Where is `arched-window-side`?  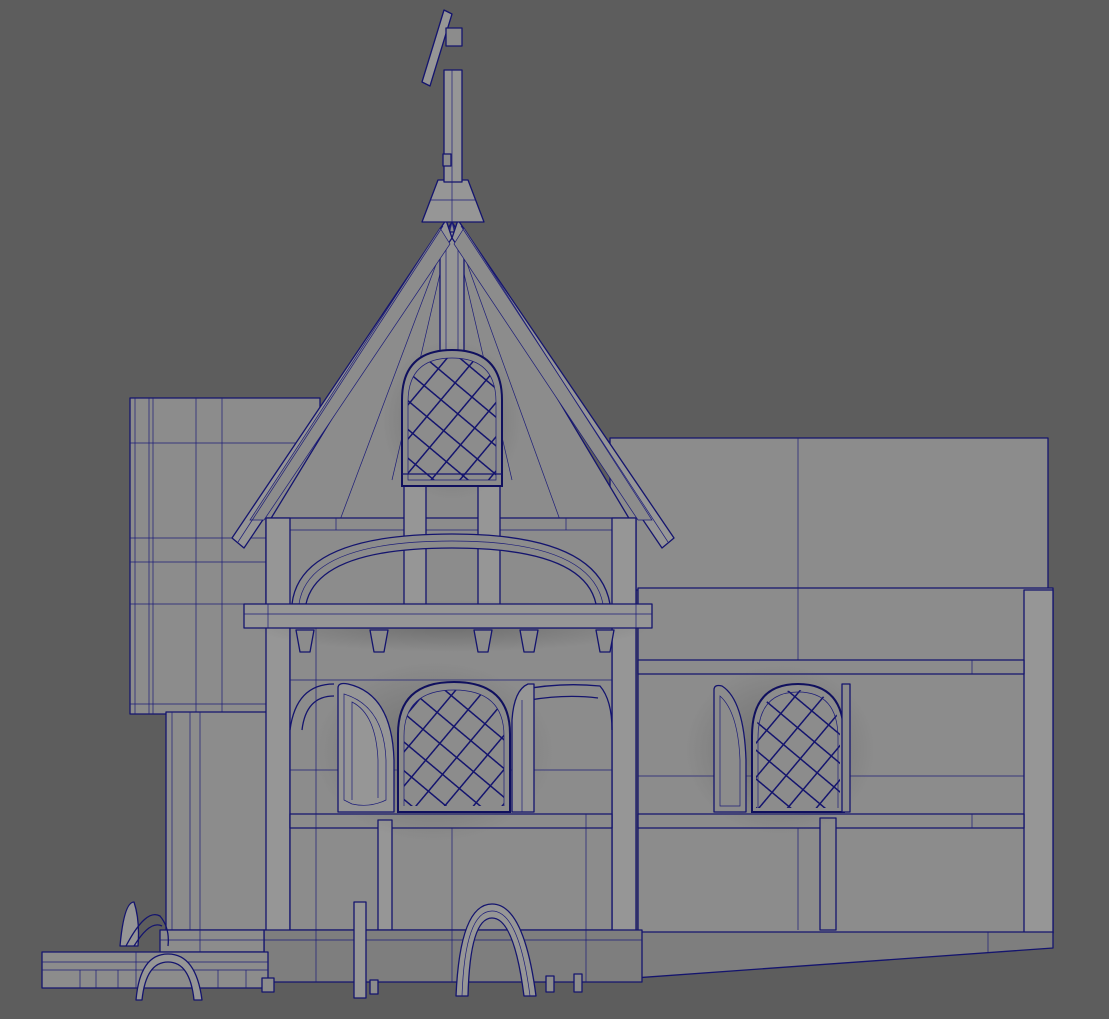
arched-window-side is located at coordinates (780, 750).